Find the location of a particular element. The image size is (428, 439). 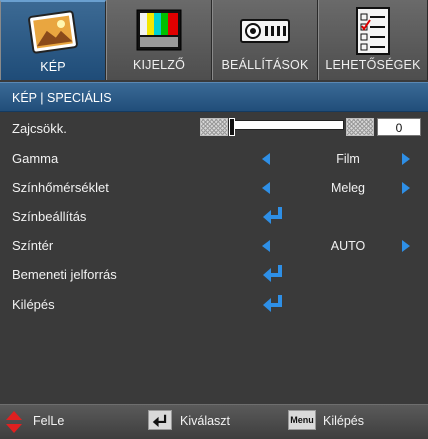

menu-label: Színtér is located at coordinates (33, 245).